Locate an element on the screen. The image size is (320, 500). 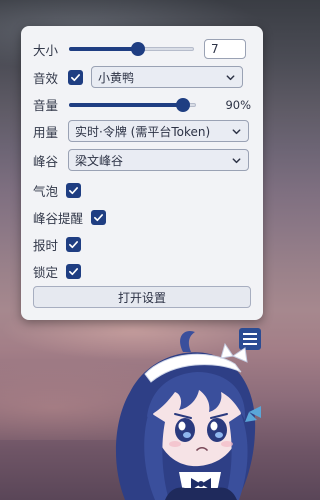
bubble-label: 气泡 is located at coordinates (46, 191).